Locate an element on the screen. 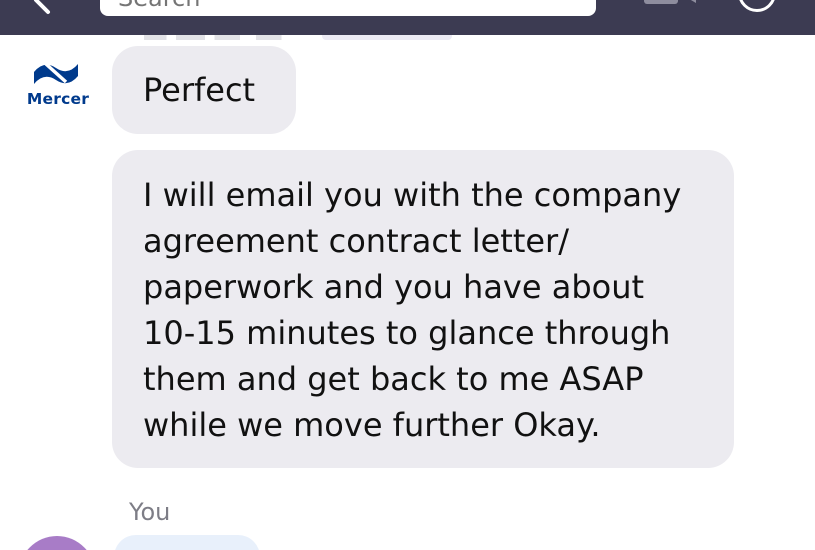 The width and height of the screenshot is (815, 550). my-avatar is located at coordinates (57, 543).